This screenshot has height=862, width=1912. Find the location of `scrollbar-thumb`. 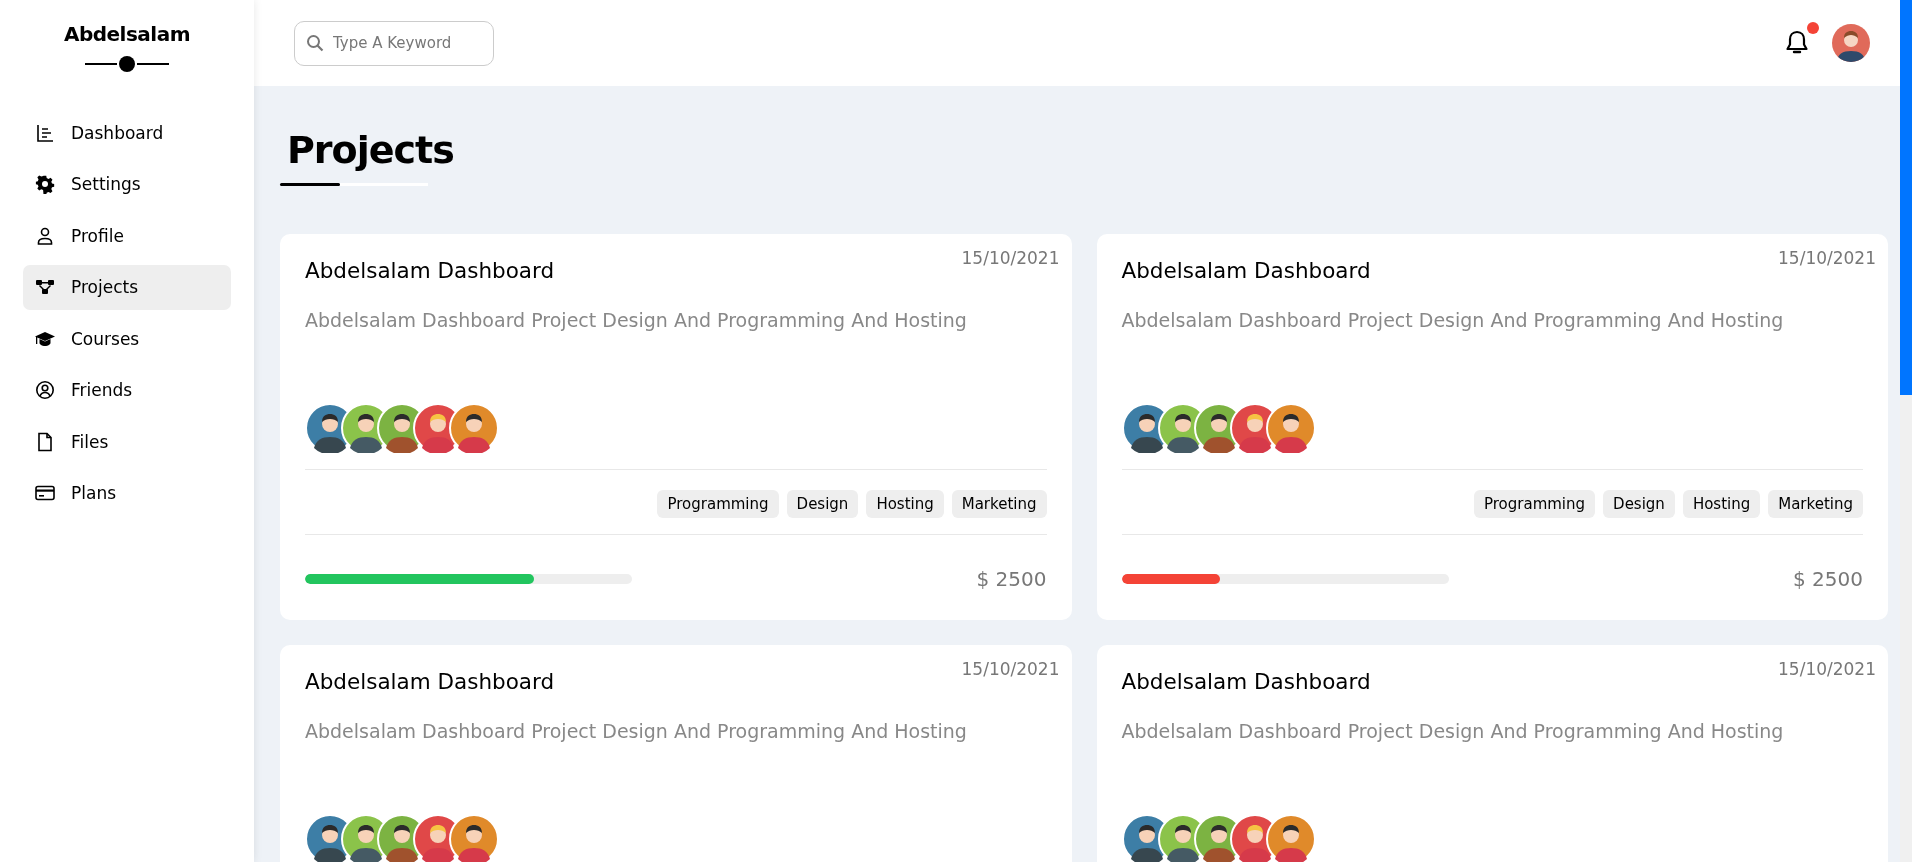

scrollbar-thumb is located at coordinates (1906, 197).